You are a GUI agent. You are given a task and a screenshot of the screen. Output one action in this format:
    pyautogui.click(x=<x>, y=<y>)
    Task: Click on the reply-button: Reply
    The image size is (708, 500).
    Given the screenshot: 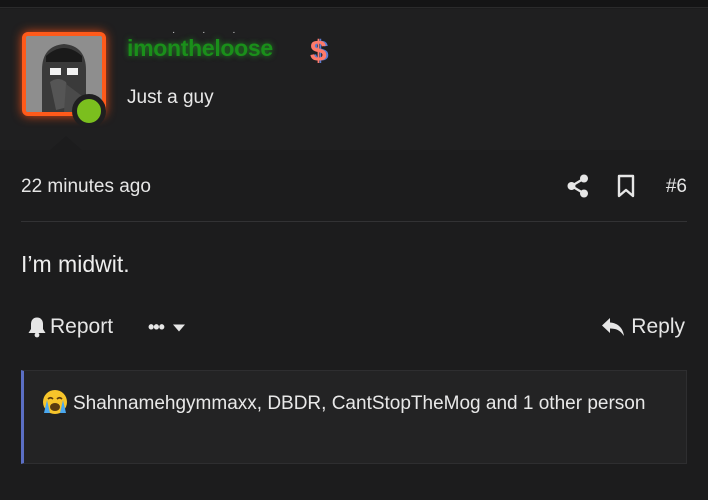 What is the action you would take?
    pyautogui.click(x=643, y=327)
    